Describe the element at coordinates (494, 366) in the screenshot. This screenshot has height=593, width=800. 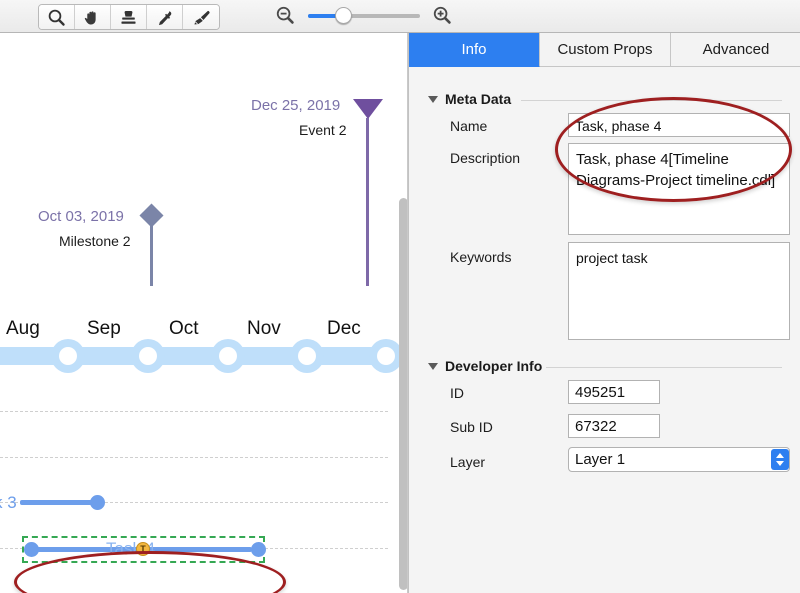
I see `developer-info-section-title: Developer Info` at that location.